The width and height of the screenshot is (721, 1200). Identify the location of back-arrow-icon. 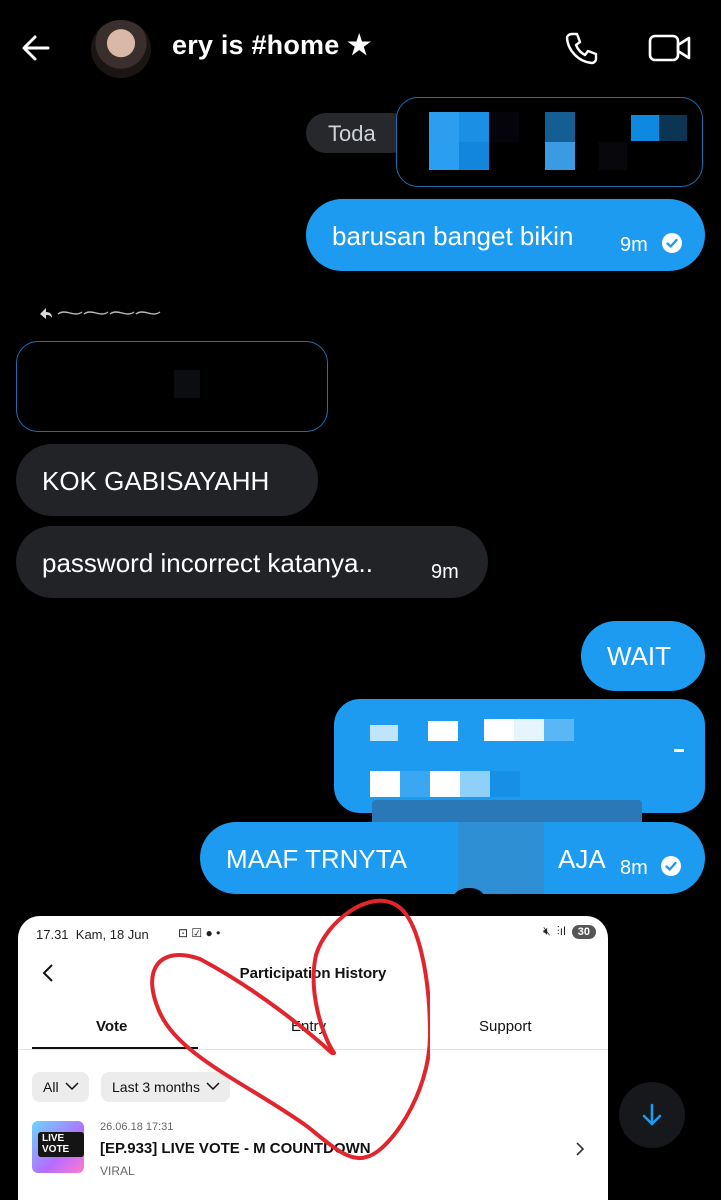
(36, 48).